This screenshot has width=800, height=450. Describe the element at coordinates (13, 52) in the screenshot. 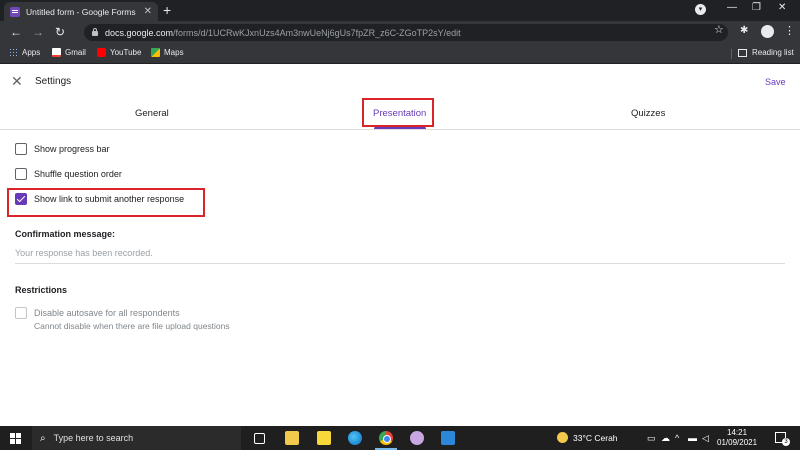

I see `apps-icon` at that location.